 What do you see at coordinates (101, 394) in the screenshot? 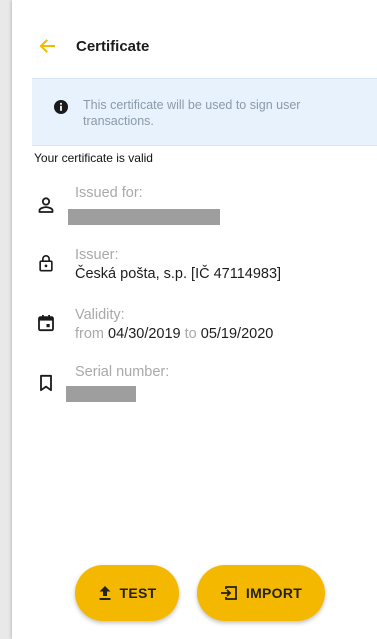
I see `serial-number-redacted-value` at bounding box center [101, 394].